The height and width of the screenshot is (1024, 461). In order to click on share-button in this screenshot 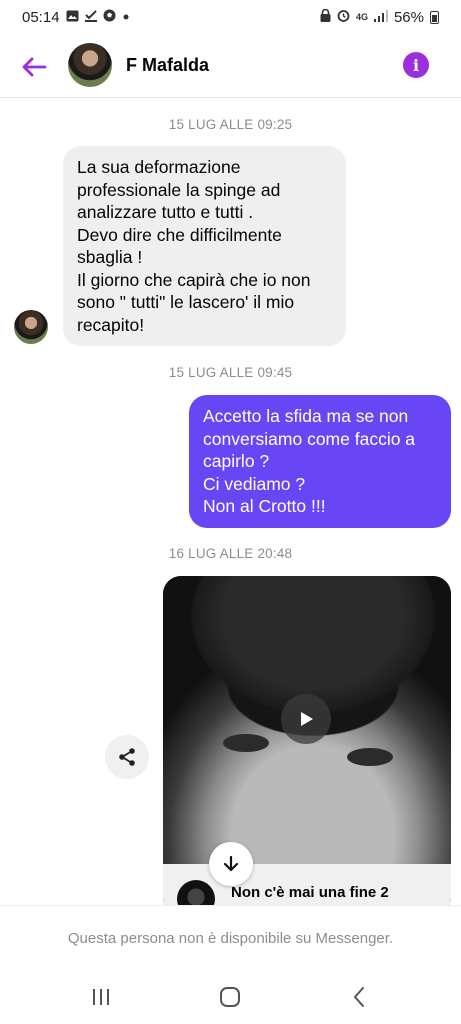, I will do `click(127, 757)`.